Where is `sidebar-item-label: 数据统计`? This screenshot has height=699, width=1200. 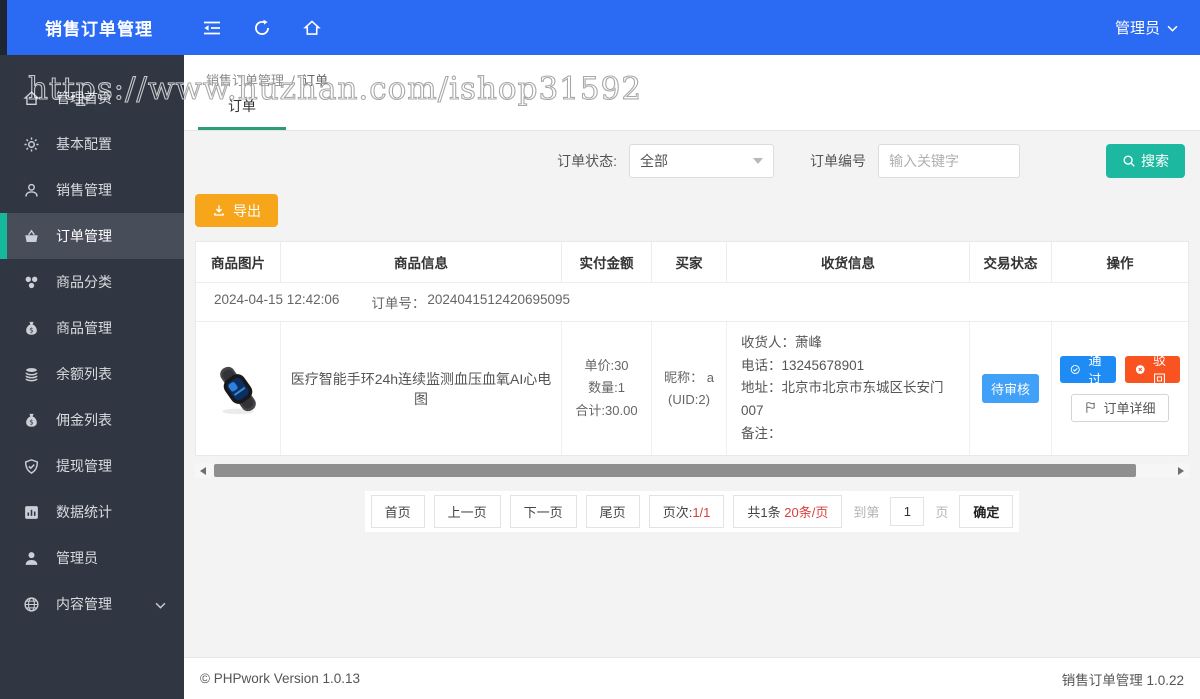
sidebar-item-label: 数据统计 is located at coordinates (84, 512).